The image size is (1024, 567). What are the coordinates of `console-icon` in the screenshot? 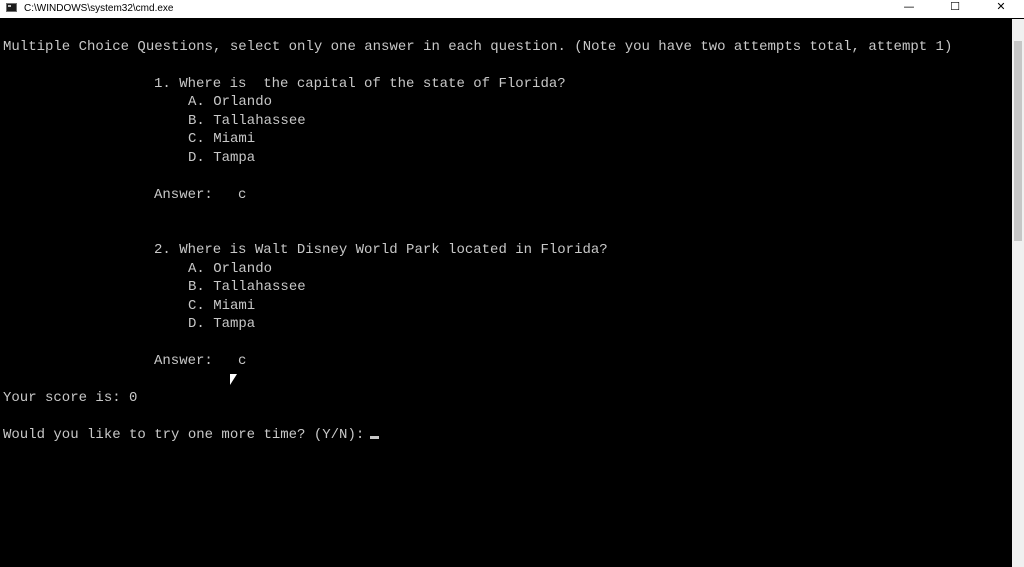 It's located at (11, 7).